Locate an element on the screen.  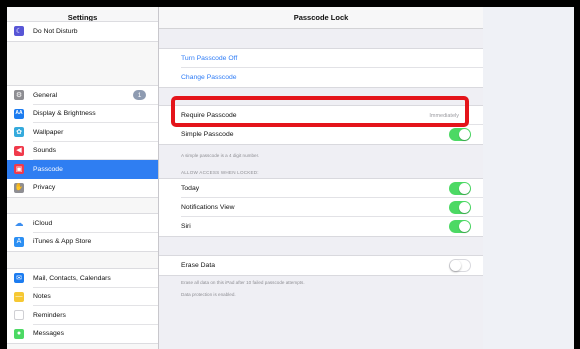
today-row: Today is located at coordinates (321, 188).